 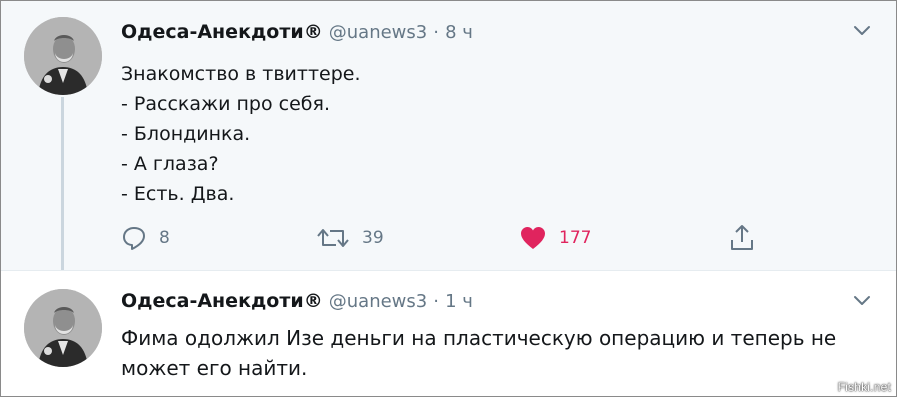 I want to click on retweet-count: 39, so click(x=373, y=238).